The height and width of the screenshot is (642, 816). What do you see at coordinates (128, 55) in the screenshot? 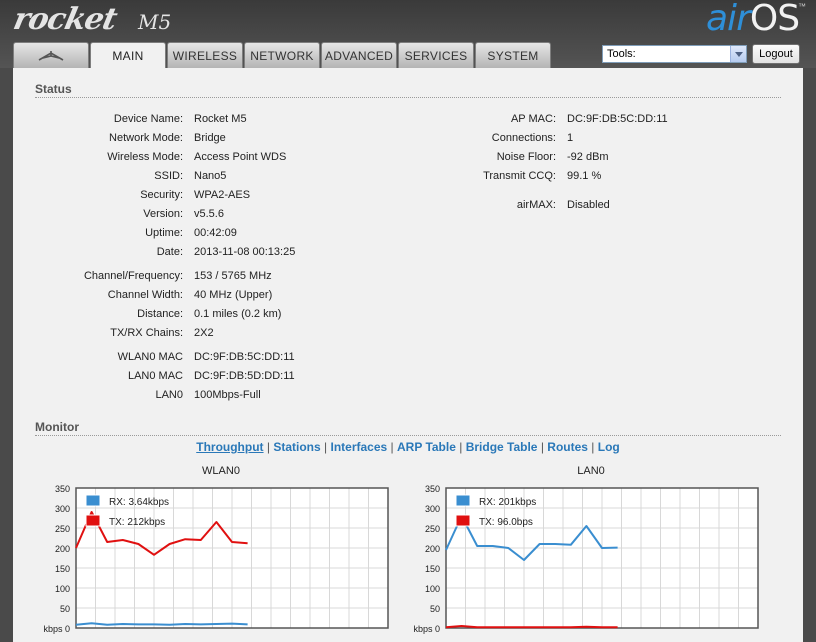
I see `tab-main: MAIN` at bounding box center [128, 55].